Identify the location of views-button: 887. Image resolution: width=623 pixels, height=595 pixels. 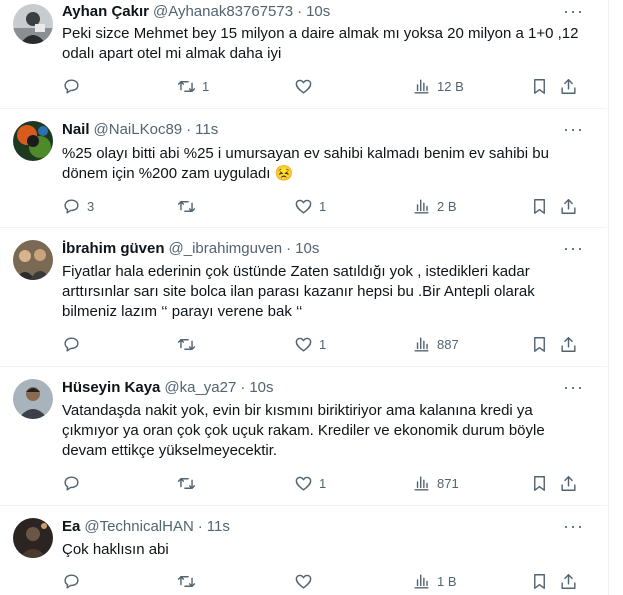
(435, 344).